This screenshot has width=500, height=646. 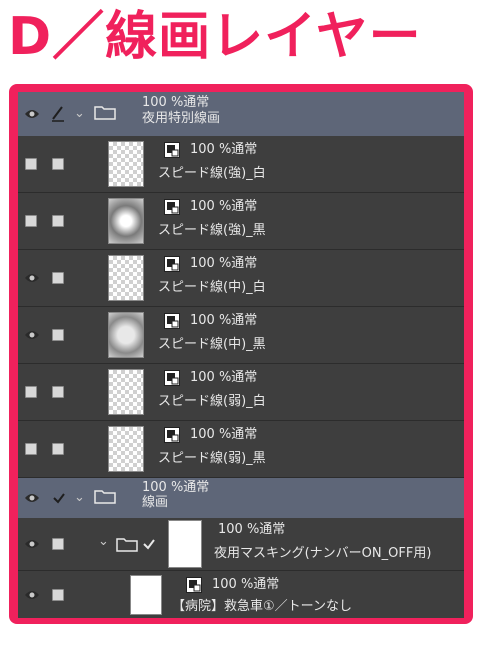 I want to click on layer-group-row: ⌄ 100 %通常 夜用特別線画, so click(x=241, y=114).